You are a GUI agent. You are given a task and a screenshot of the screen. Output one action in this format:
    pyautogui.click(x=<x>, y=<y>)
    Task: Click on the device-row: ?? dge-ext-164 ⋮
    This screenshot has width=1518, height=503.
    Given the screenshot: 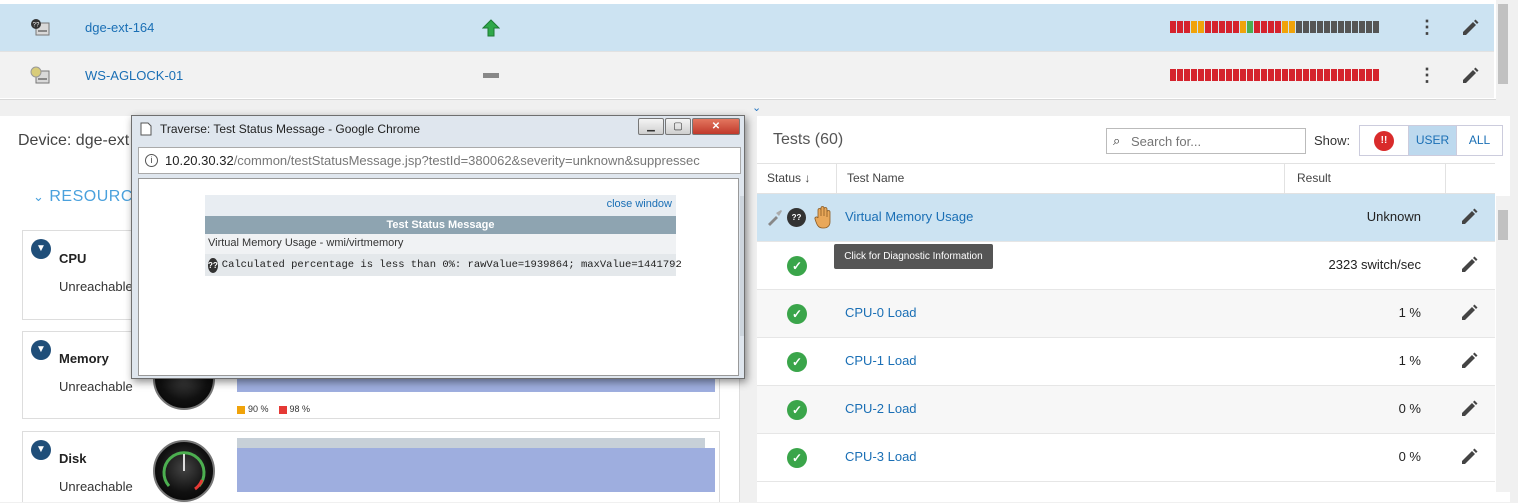 What is the action you would take?
    pyautogui.click(x=747, y=27)
    